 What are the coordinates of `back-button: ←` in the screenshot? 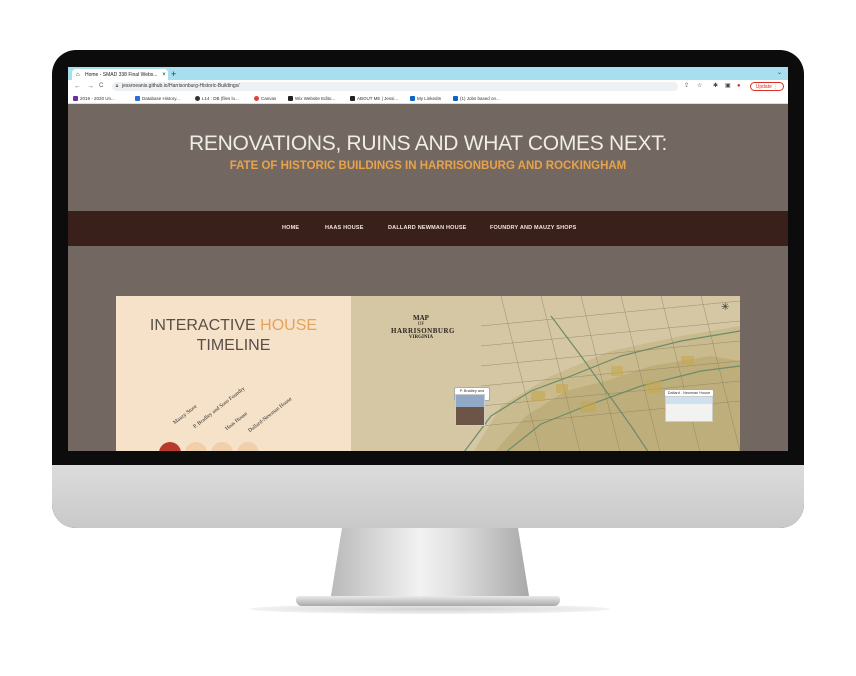 It's located at (77, 86).